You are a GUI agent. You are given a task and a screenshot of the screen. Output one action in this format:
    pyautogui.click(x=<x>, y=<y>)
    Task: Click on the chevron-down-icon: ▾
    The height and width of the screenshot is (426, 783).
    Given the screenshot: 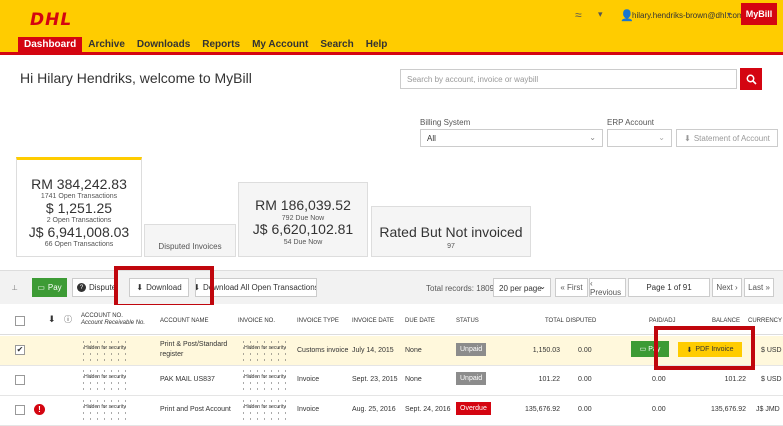 What is the action you would take?
    pyautogui.click(x=600, y=14)
    